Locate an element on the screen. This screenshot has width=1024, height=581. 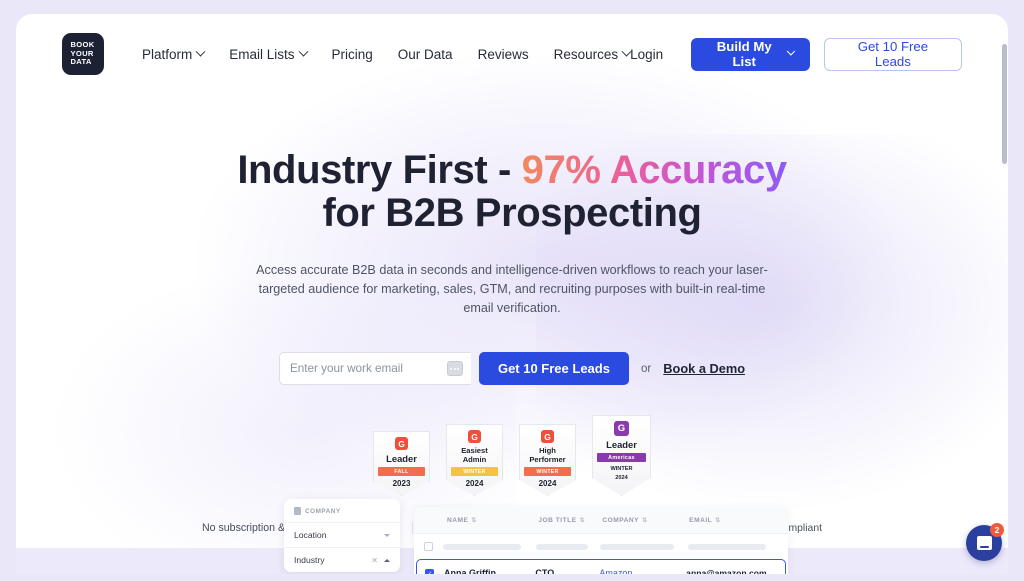
badge-period: WINTER is located at coordinates (621, 469).